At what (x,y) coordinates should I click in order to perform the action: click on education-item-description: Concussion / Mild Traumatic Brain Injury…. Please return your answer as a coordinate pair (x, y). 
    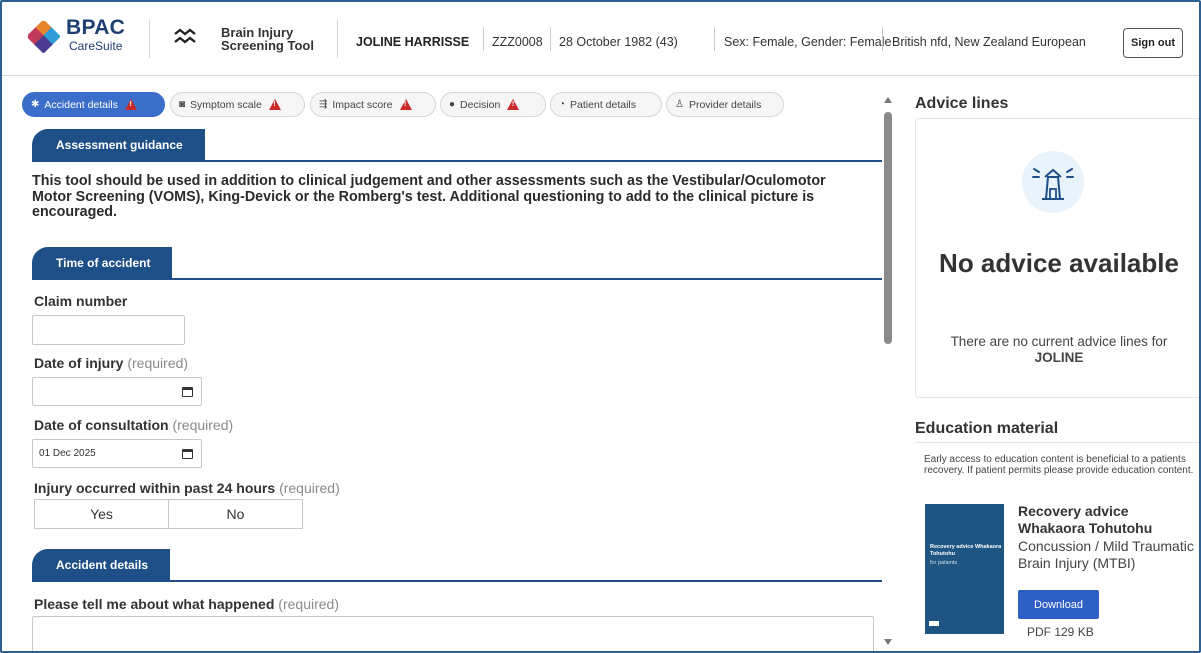
    Looking at the image, I should click on (1106, 554).